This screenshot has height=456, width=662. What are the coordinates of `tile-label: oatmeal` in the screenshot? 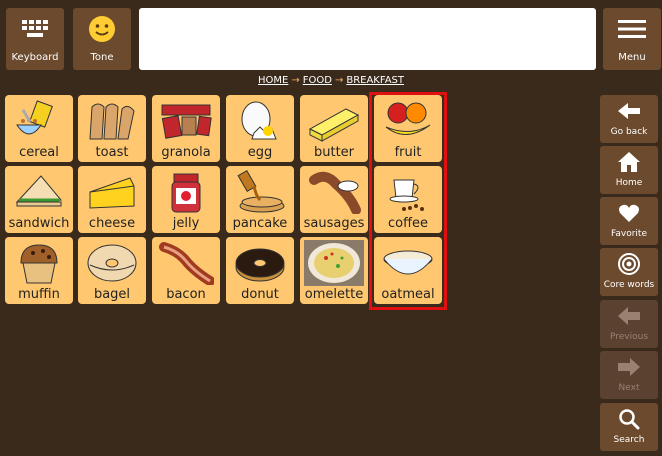 It's located at (408, 294).